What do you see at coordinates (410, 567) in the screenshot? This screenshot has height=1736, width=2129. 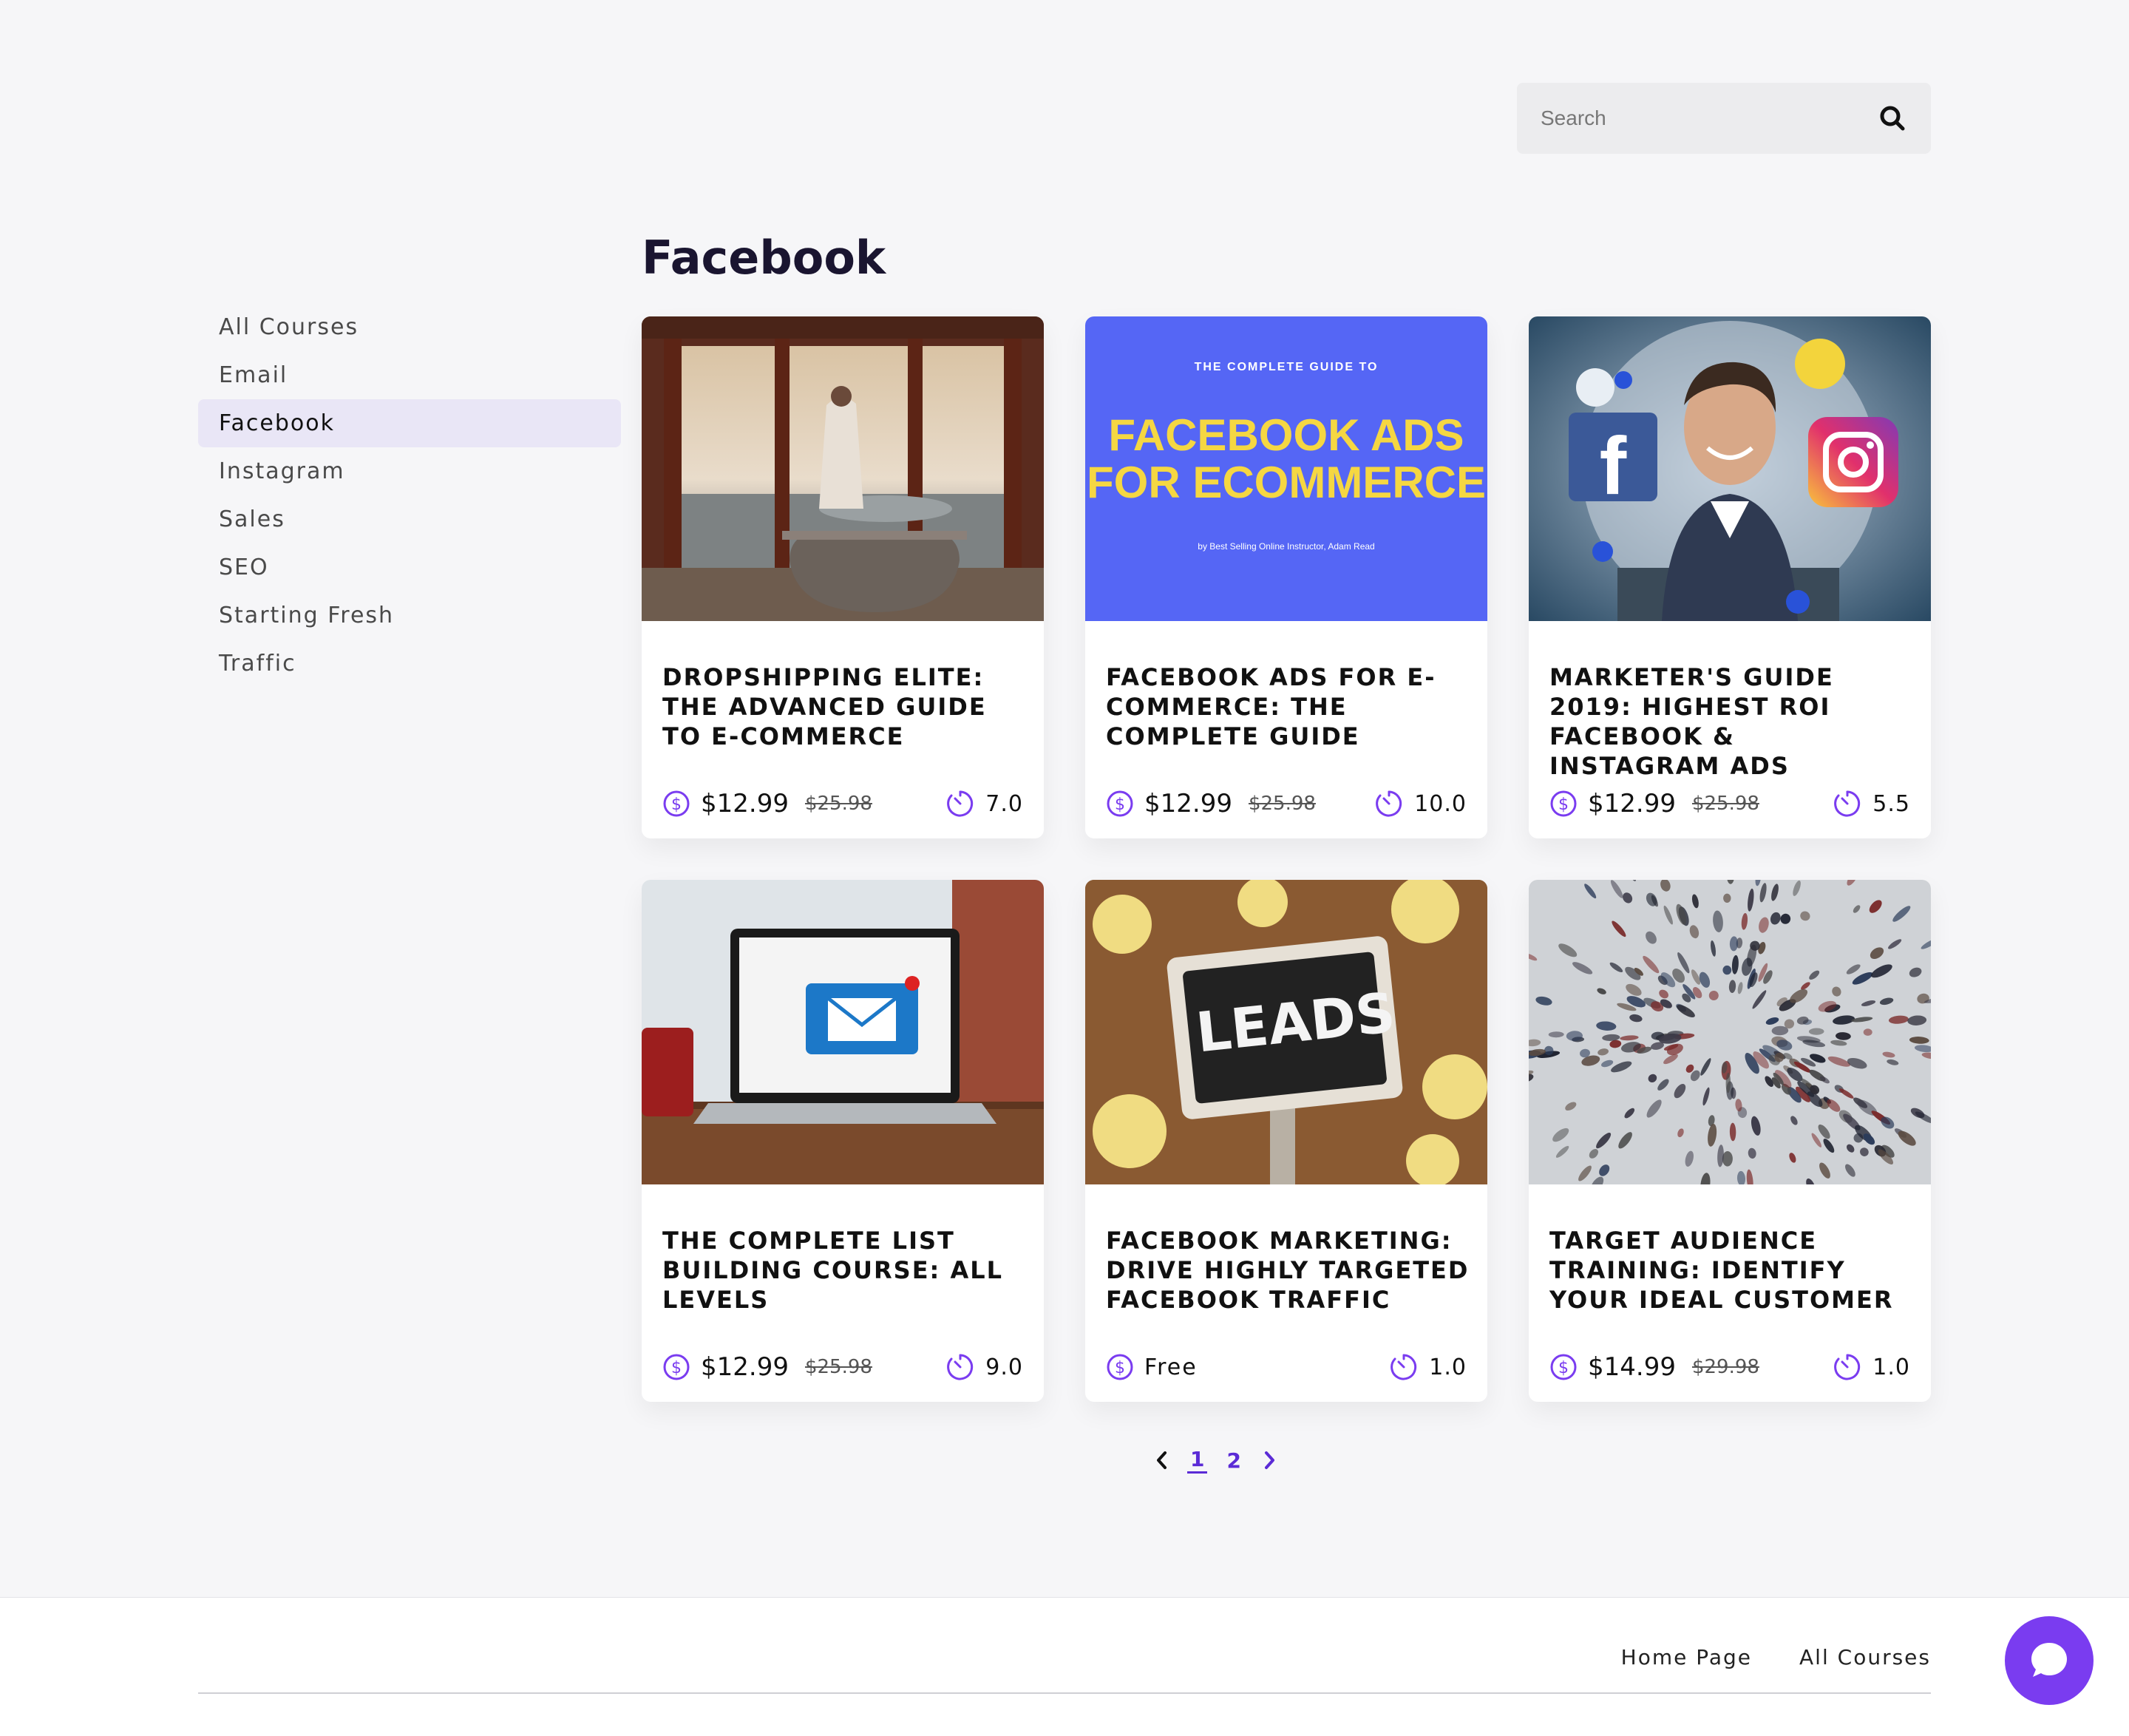 I see `sidebar-item-seo: SEO` at bounding box center [410, 567].